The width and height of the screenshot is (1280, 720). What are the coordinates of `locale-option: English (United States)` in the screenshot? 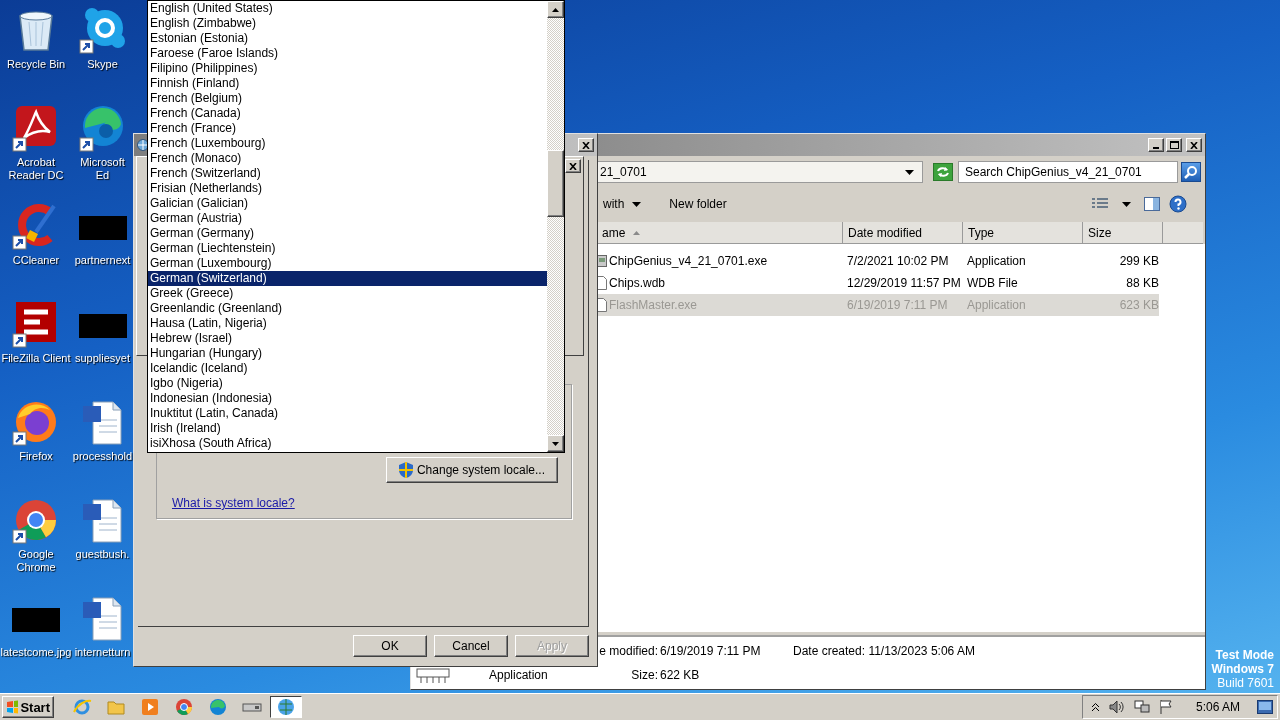 It's located at (347, 8).